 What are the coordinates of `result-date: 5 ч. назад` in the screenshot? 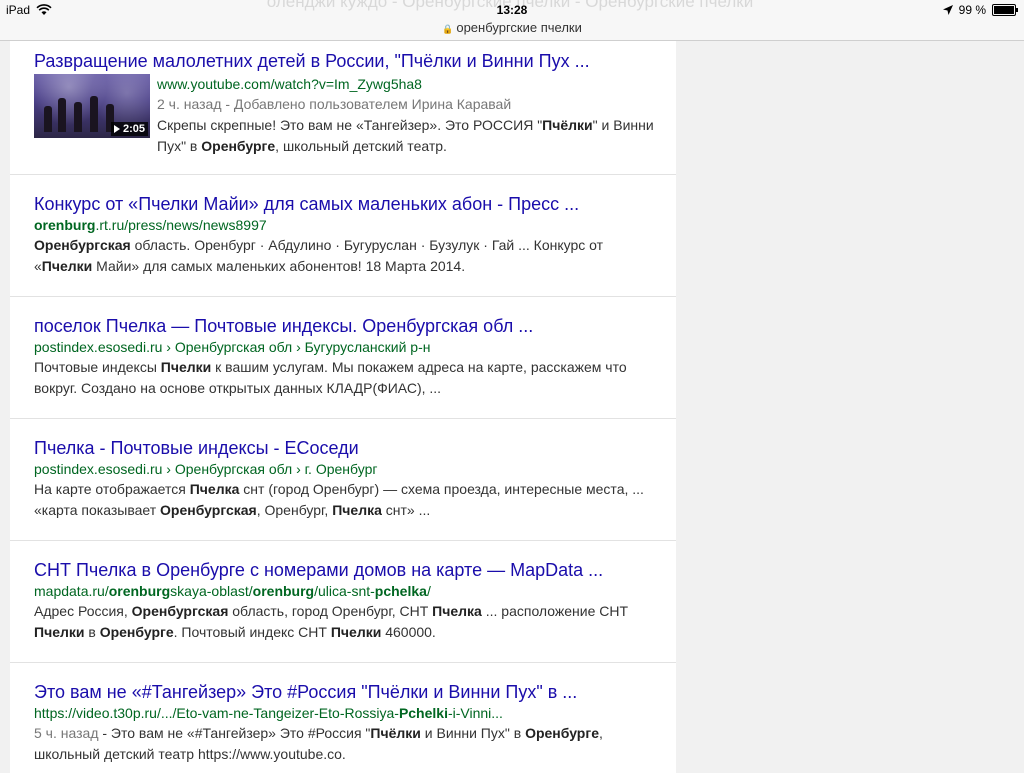 It's located at (66, 733).